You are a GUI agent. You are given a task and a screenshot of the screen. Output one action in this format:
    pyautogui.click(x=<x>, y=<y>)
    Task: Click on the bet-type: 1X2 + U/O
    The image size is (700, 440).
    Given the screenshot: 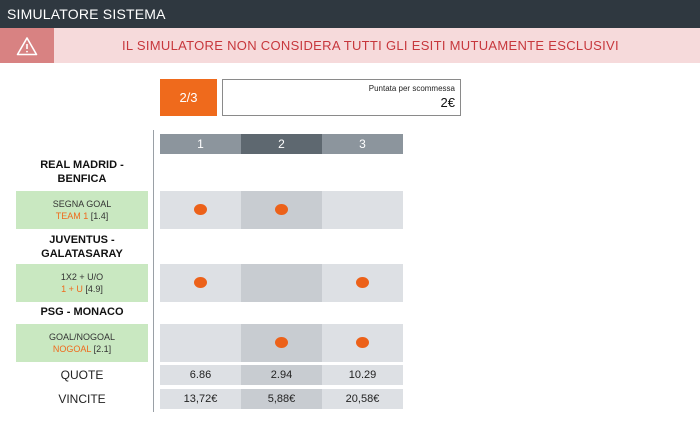 What is the action you would take?
    pyautogui.click(x=82, y=277)
    